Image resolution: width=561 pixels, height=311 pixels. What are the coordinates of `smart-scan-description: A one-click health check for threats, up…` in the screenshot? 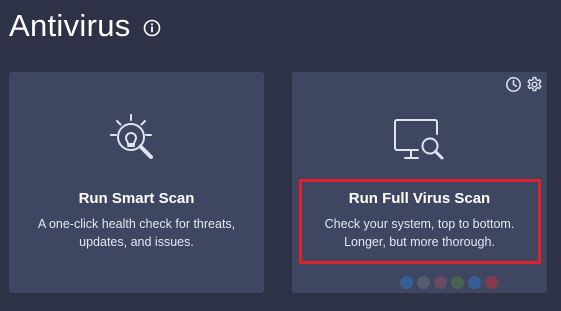 It's located at (136, 233).